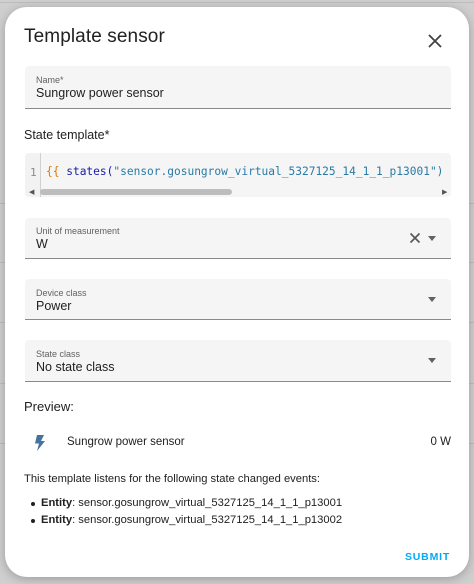 This screenshot has height=584, width=474. What do you see at coordinates (67, 135) in the screenshot?
I see `state-template-label: State template*` at bounding box center [67, 135].